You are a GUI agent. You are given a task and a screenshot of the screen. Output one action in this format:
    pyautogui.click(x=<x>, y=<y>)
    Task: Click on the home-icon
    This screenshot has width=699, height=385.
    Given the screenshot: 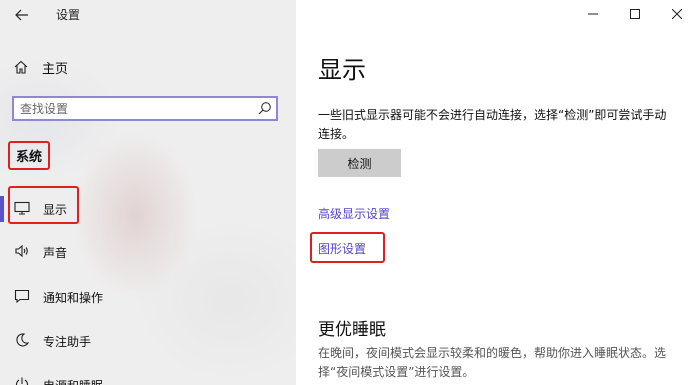 What is the action you would take?
    pyautogui.click(x=21, y=67)
    